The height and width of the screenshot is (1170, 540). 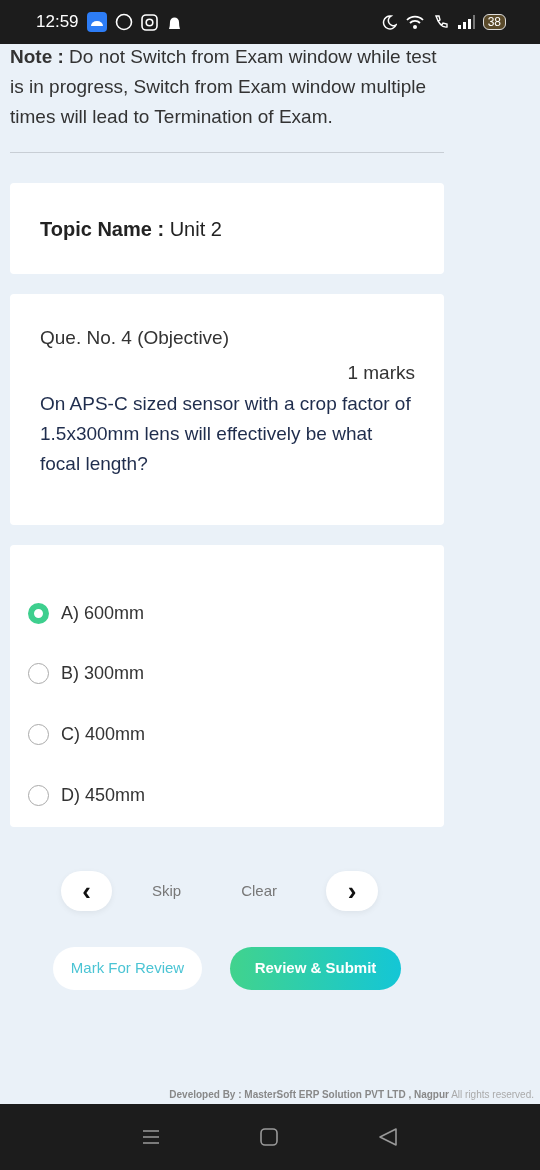 I want to click on app-icon, so click(x=96, y=22).